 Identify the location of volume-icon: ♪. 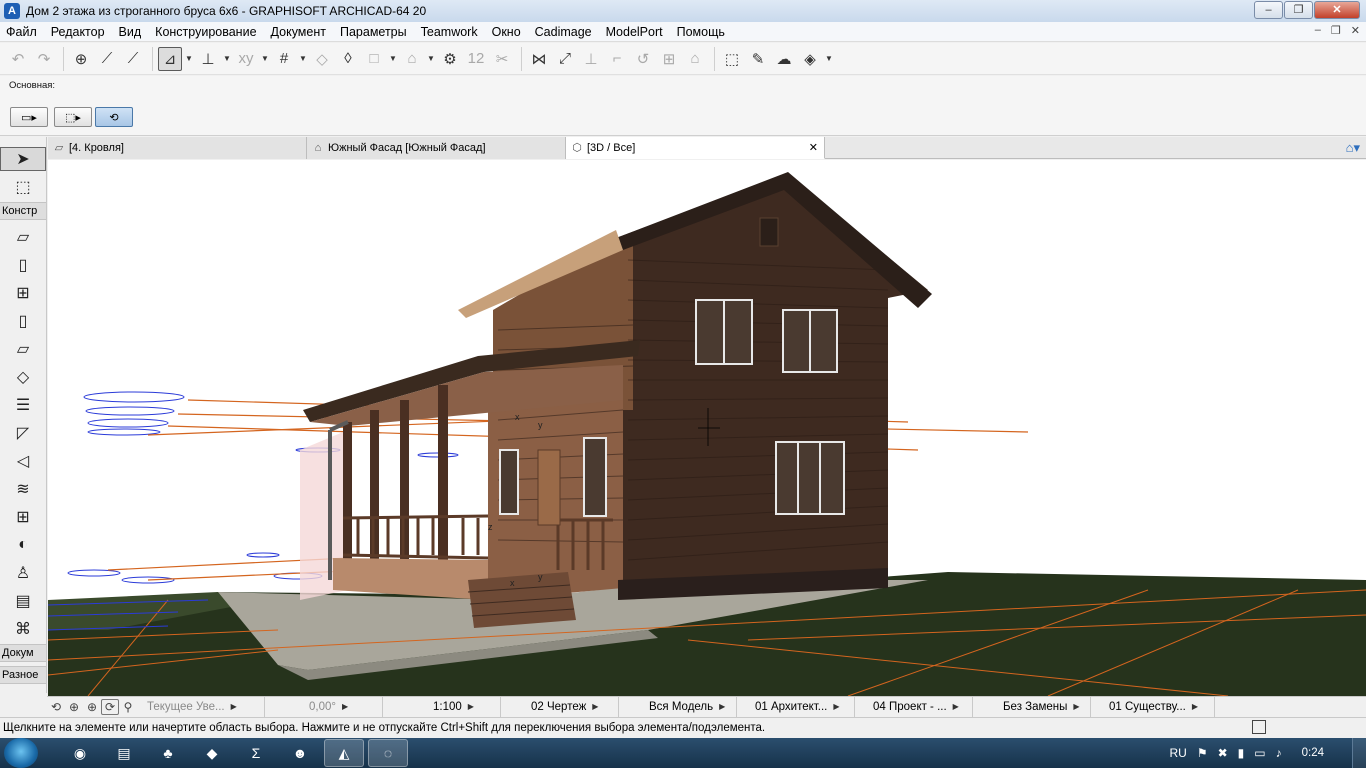
(1279, 753).